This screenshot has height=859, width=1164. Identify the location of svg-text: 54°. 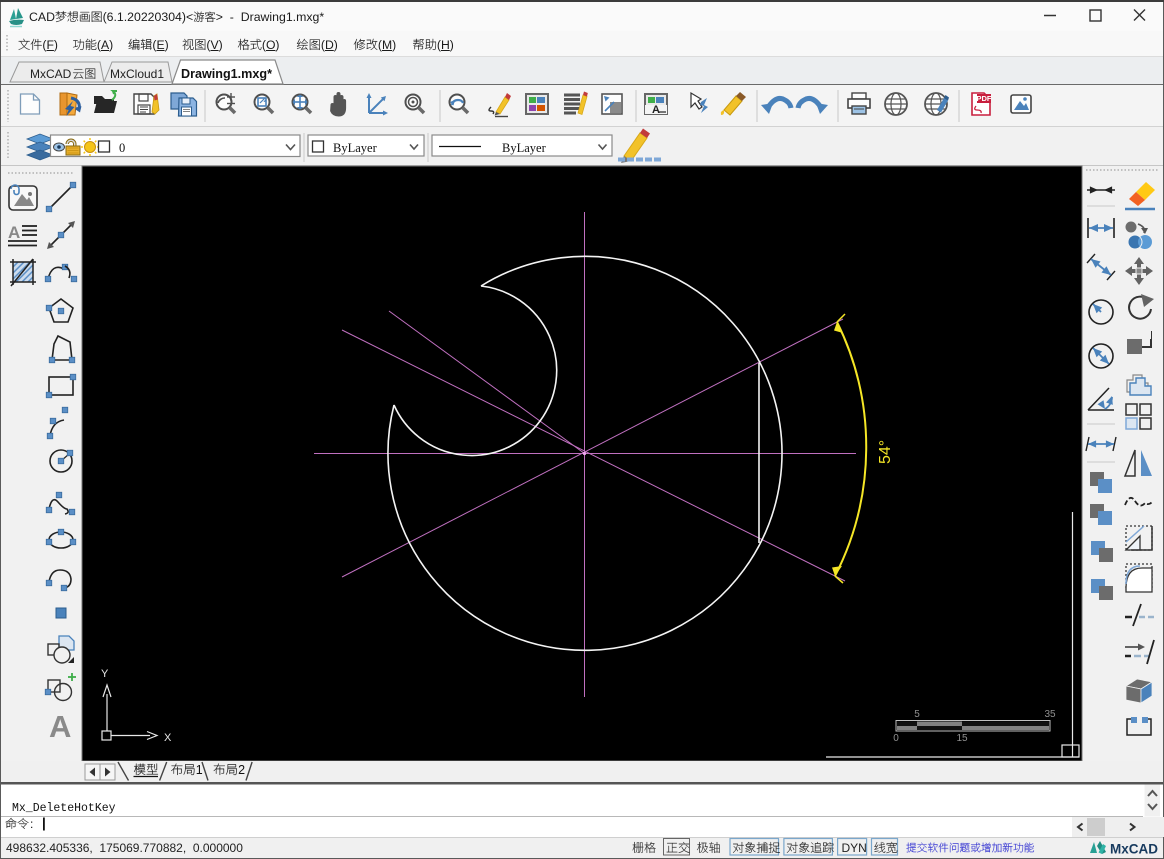
(885, 452).